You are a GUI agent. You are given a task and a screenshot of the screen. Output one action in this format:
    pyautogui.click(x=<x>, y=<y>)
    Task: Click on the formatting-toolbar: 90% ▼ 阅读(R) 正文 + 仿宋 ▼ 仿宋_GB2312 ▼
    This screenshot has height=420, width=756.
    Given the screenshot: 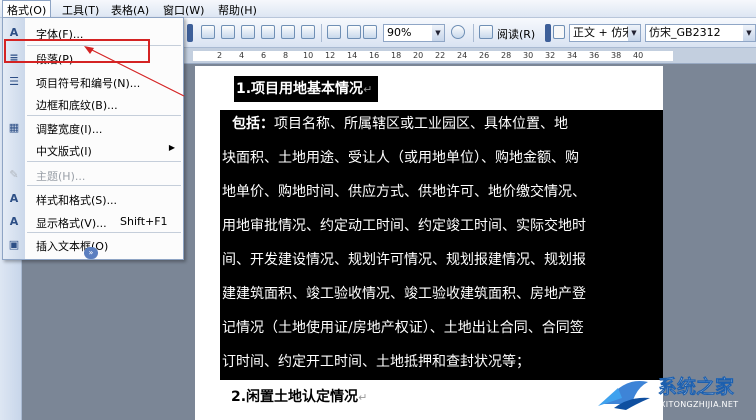 What is the action you would take?
    pyautogui.click(x=469, y=33)
    